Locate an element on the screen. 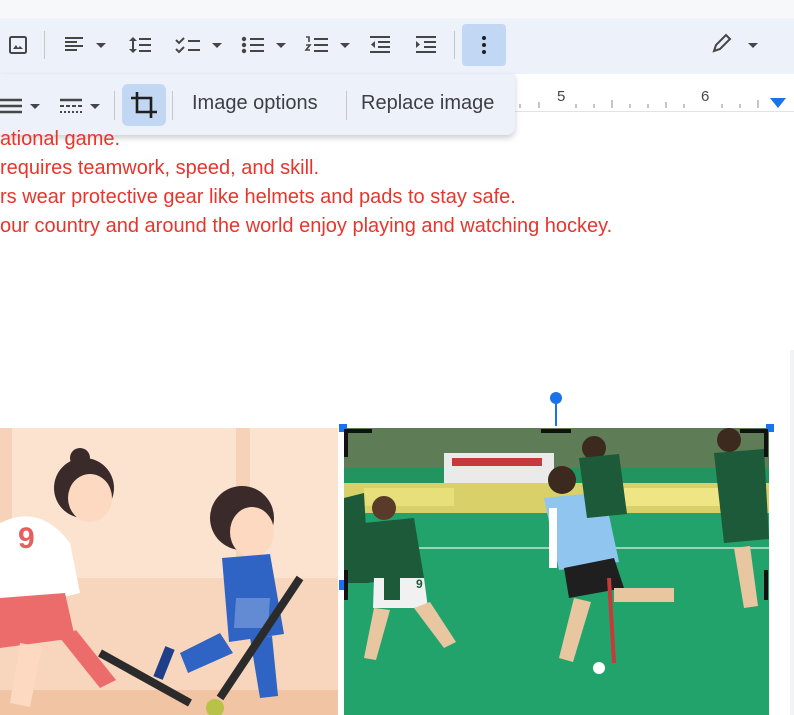 The image size is (794, 715). crop-handle-top-left is located at coordinates (358, 443).